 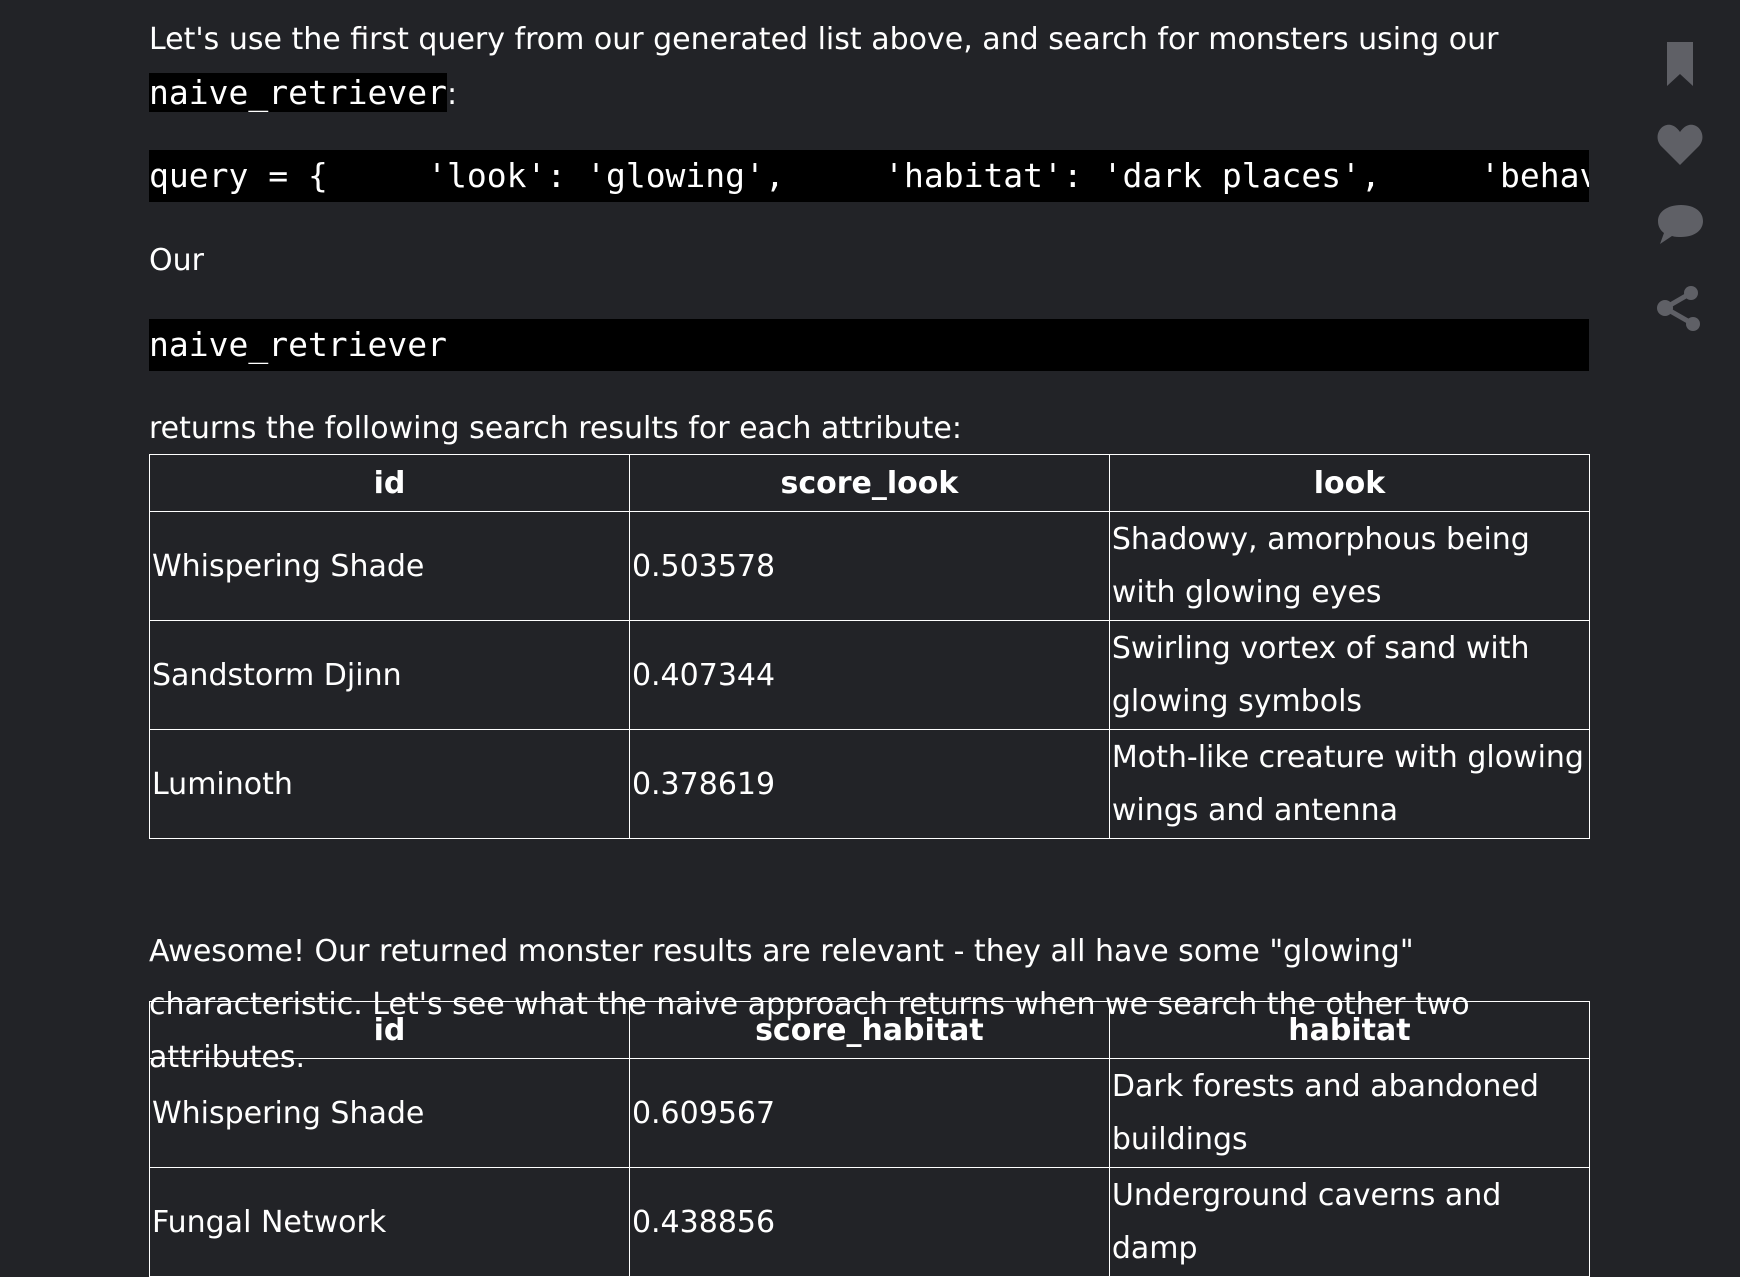 I want to click on table-header-row: id score_look look, so click(x=870, y=483).